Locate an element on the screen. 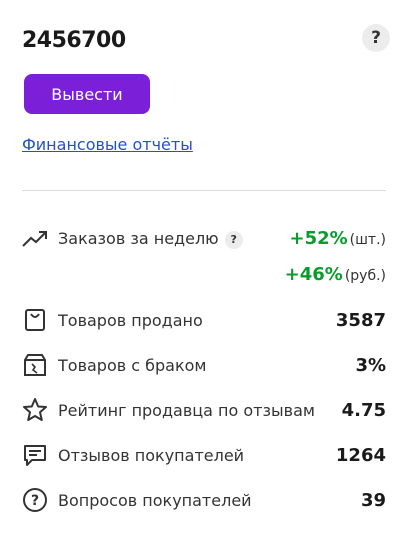 This screenshot has width=414, height=540. stat-row-defect: Товаров с браком 3% is located at coordinates (204, 365).